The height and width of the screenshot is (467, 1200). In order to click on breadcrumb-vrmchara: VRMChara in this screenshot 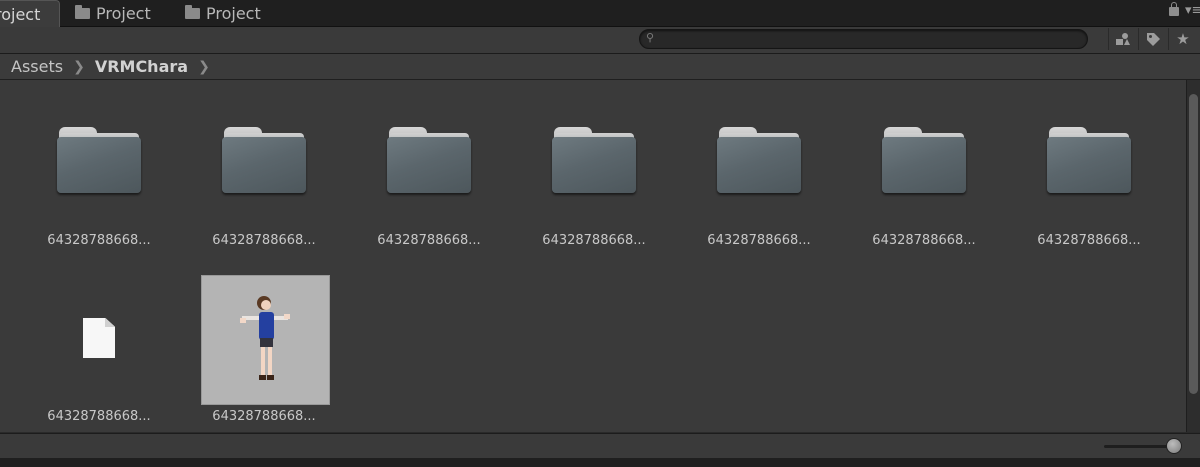, I will do `click(141, 66)`.